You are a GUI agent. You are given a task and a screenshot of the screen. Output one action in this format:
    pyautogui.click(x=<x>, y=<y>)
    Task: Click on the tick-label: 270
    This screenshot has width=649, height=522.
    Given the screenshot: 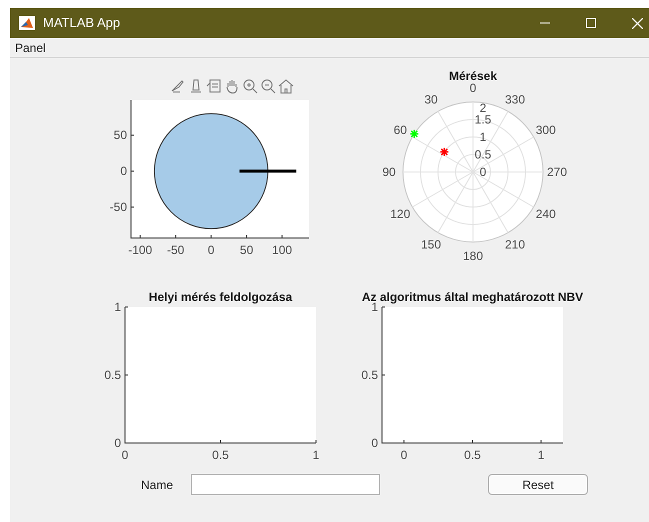 What is the action you would take?
    pyautogui.click(x=557, y=172)
    